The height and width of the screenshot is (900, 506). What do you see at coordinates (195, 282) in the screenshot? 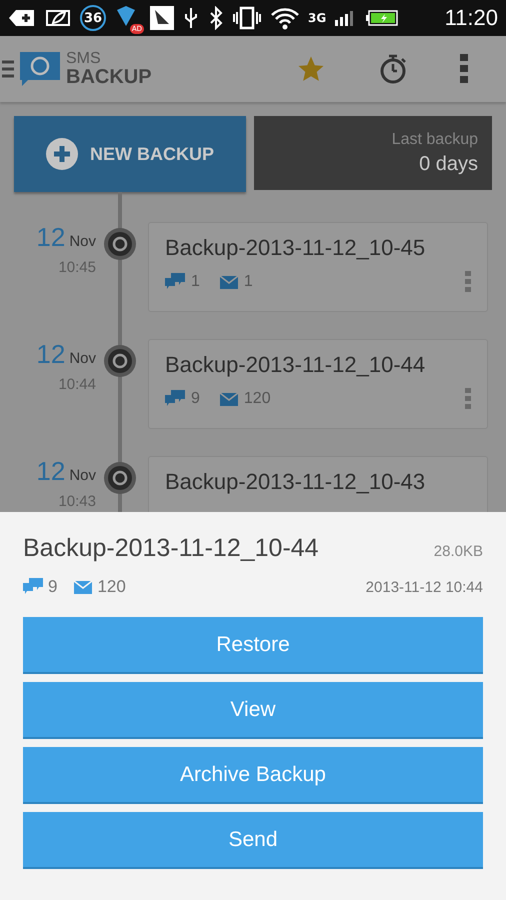
I see `sms-count: 1` at bounding box center [195, 282].